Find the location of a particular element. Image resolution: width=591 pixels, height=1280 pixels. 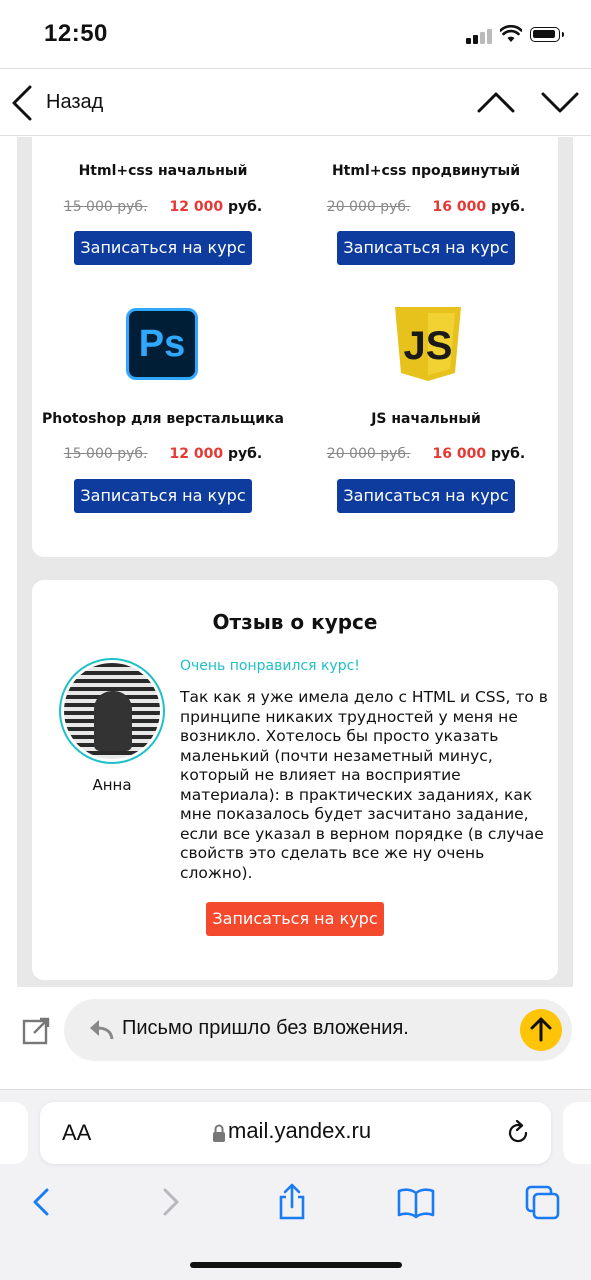

home-indicator is located at coordinates (296, 1265).